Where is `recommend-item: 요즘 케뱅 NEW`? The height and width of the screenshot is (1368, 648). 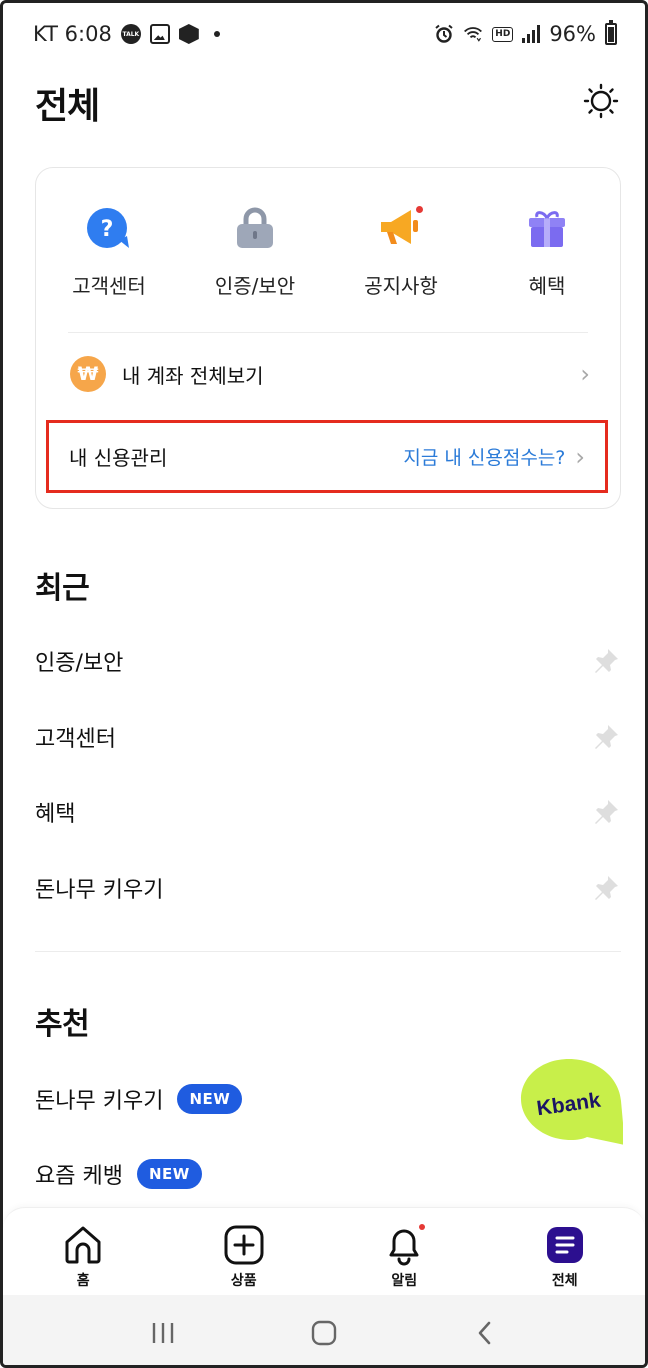
recommend-item: 요즘 케뱅 NEW is located at coordinates (118, 1174).